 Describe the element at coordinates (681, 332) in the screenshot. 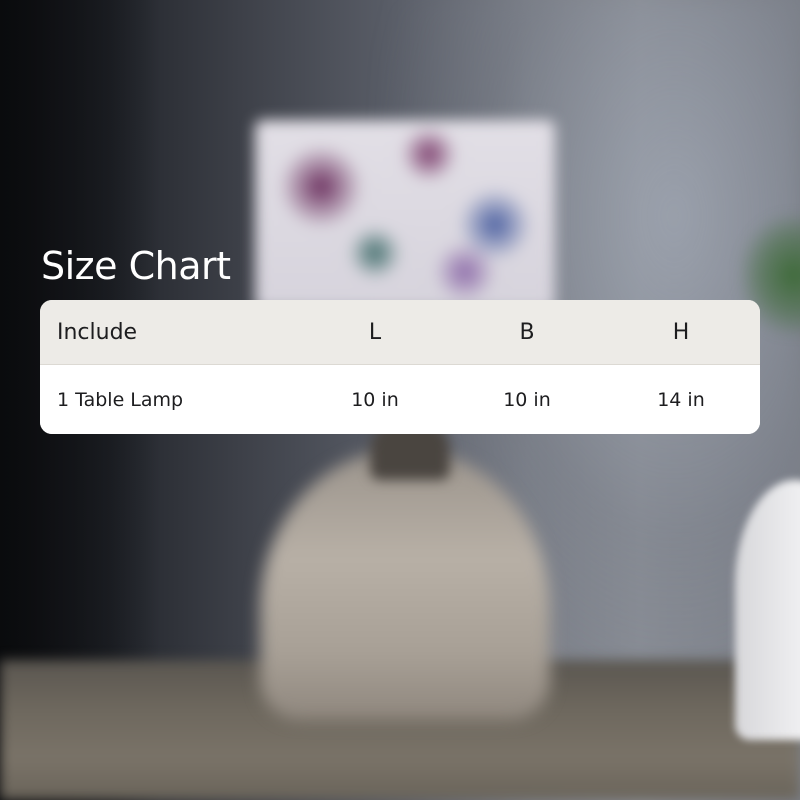

I see `header-height: H` at that location.